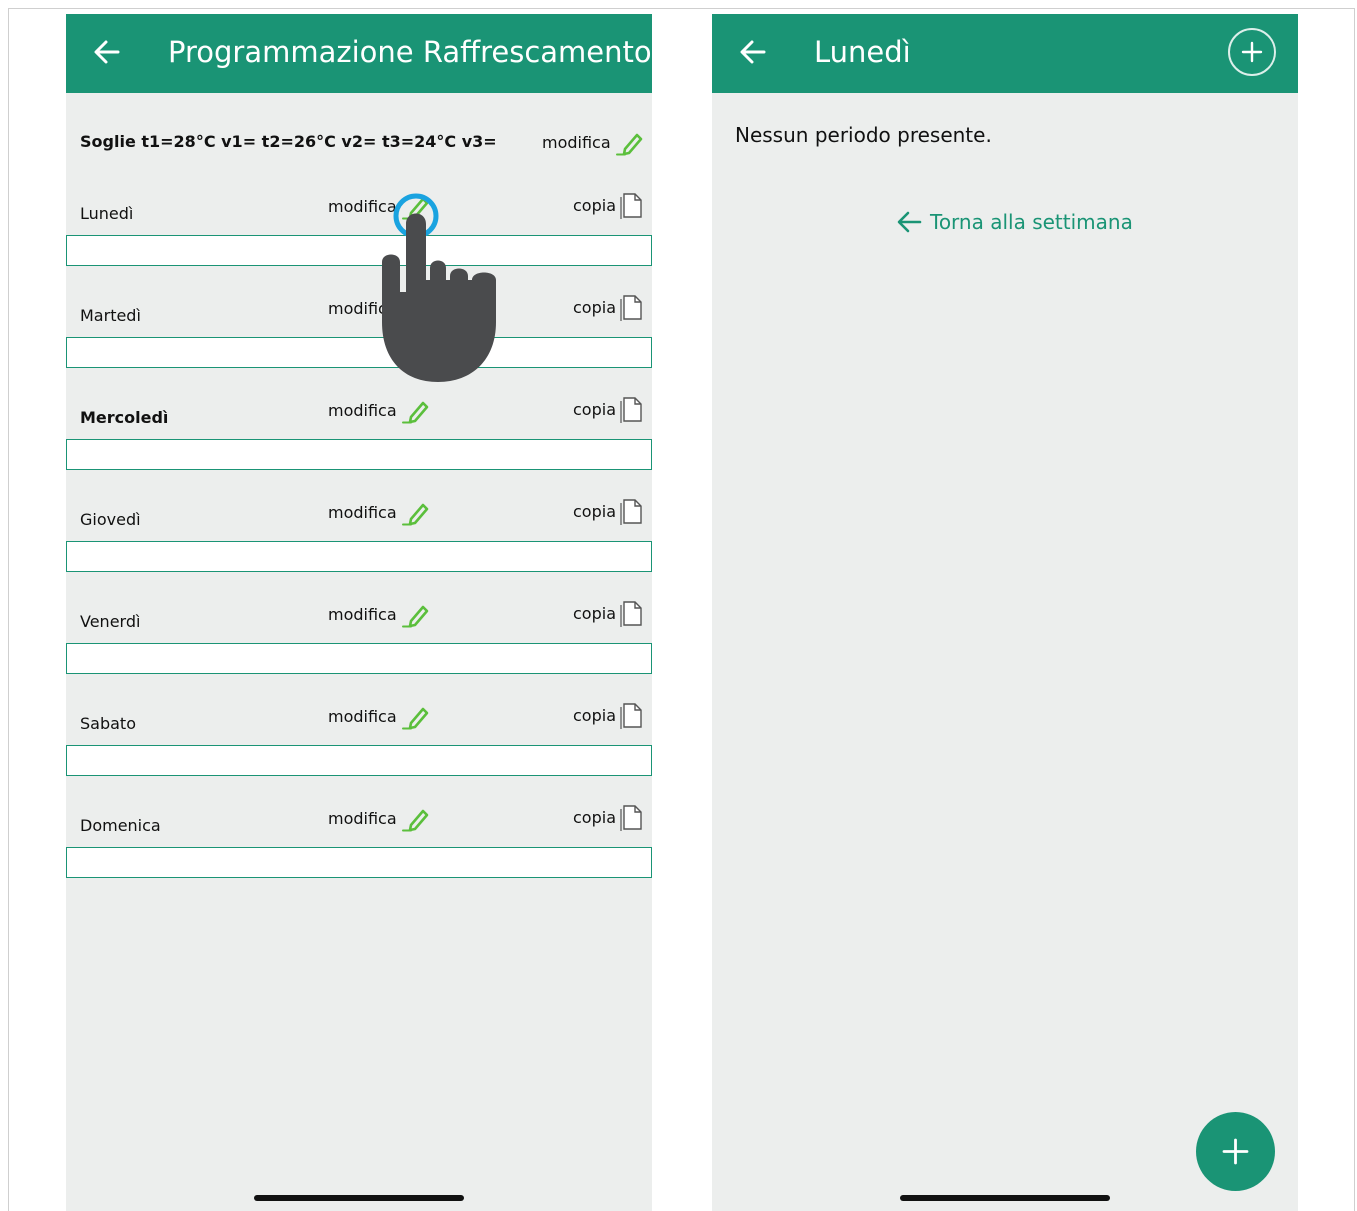 The height and width of the screenshot is (1211, 1357). I want to click on day-label: Sabato, so click(108, 723).